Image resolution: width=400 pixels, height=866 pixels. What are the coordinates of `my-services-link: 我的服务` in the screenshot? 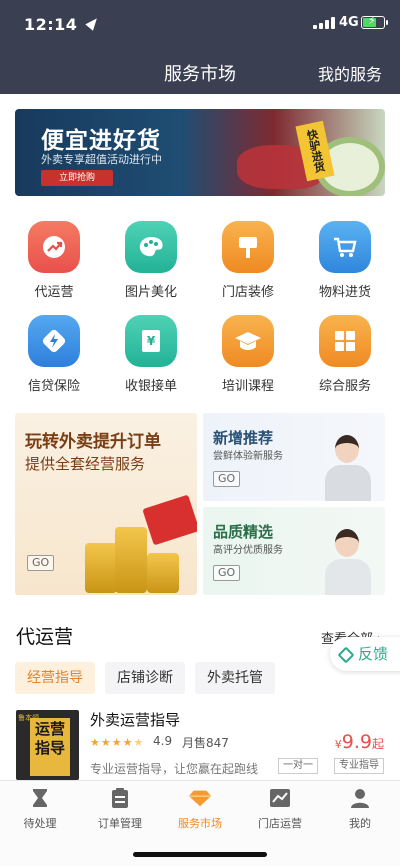 It's located at (350, 73).